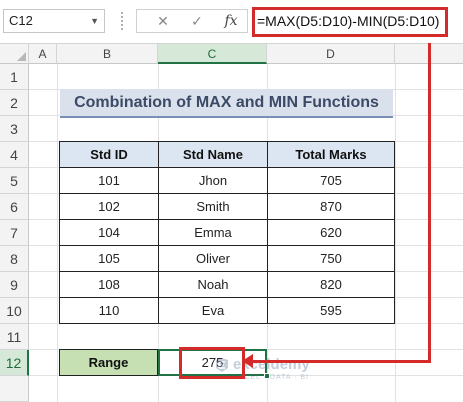 The image size is (463, 402). I want to click on connector-line-vertical, so click(429, 203).